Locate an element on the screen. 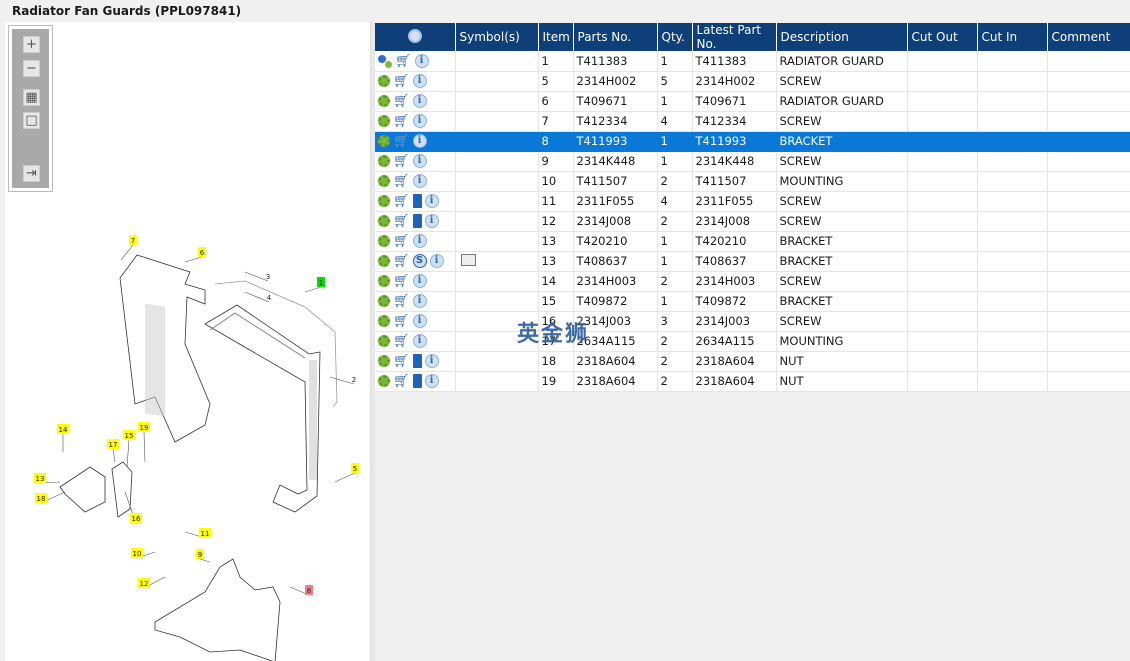 This screenshot has width=1130, height=661. table-row: 🛒︎ i 5 2314H002 5 2314H002 SCREW is located at coordinates (752, 81).